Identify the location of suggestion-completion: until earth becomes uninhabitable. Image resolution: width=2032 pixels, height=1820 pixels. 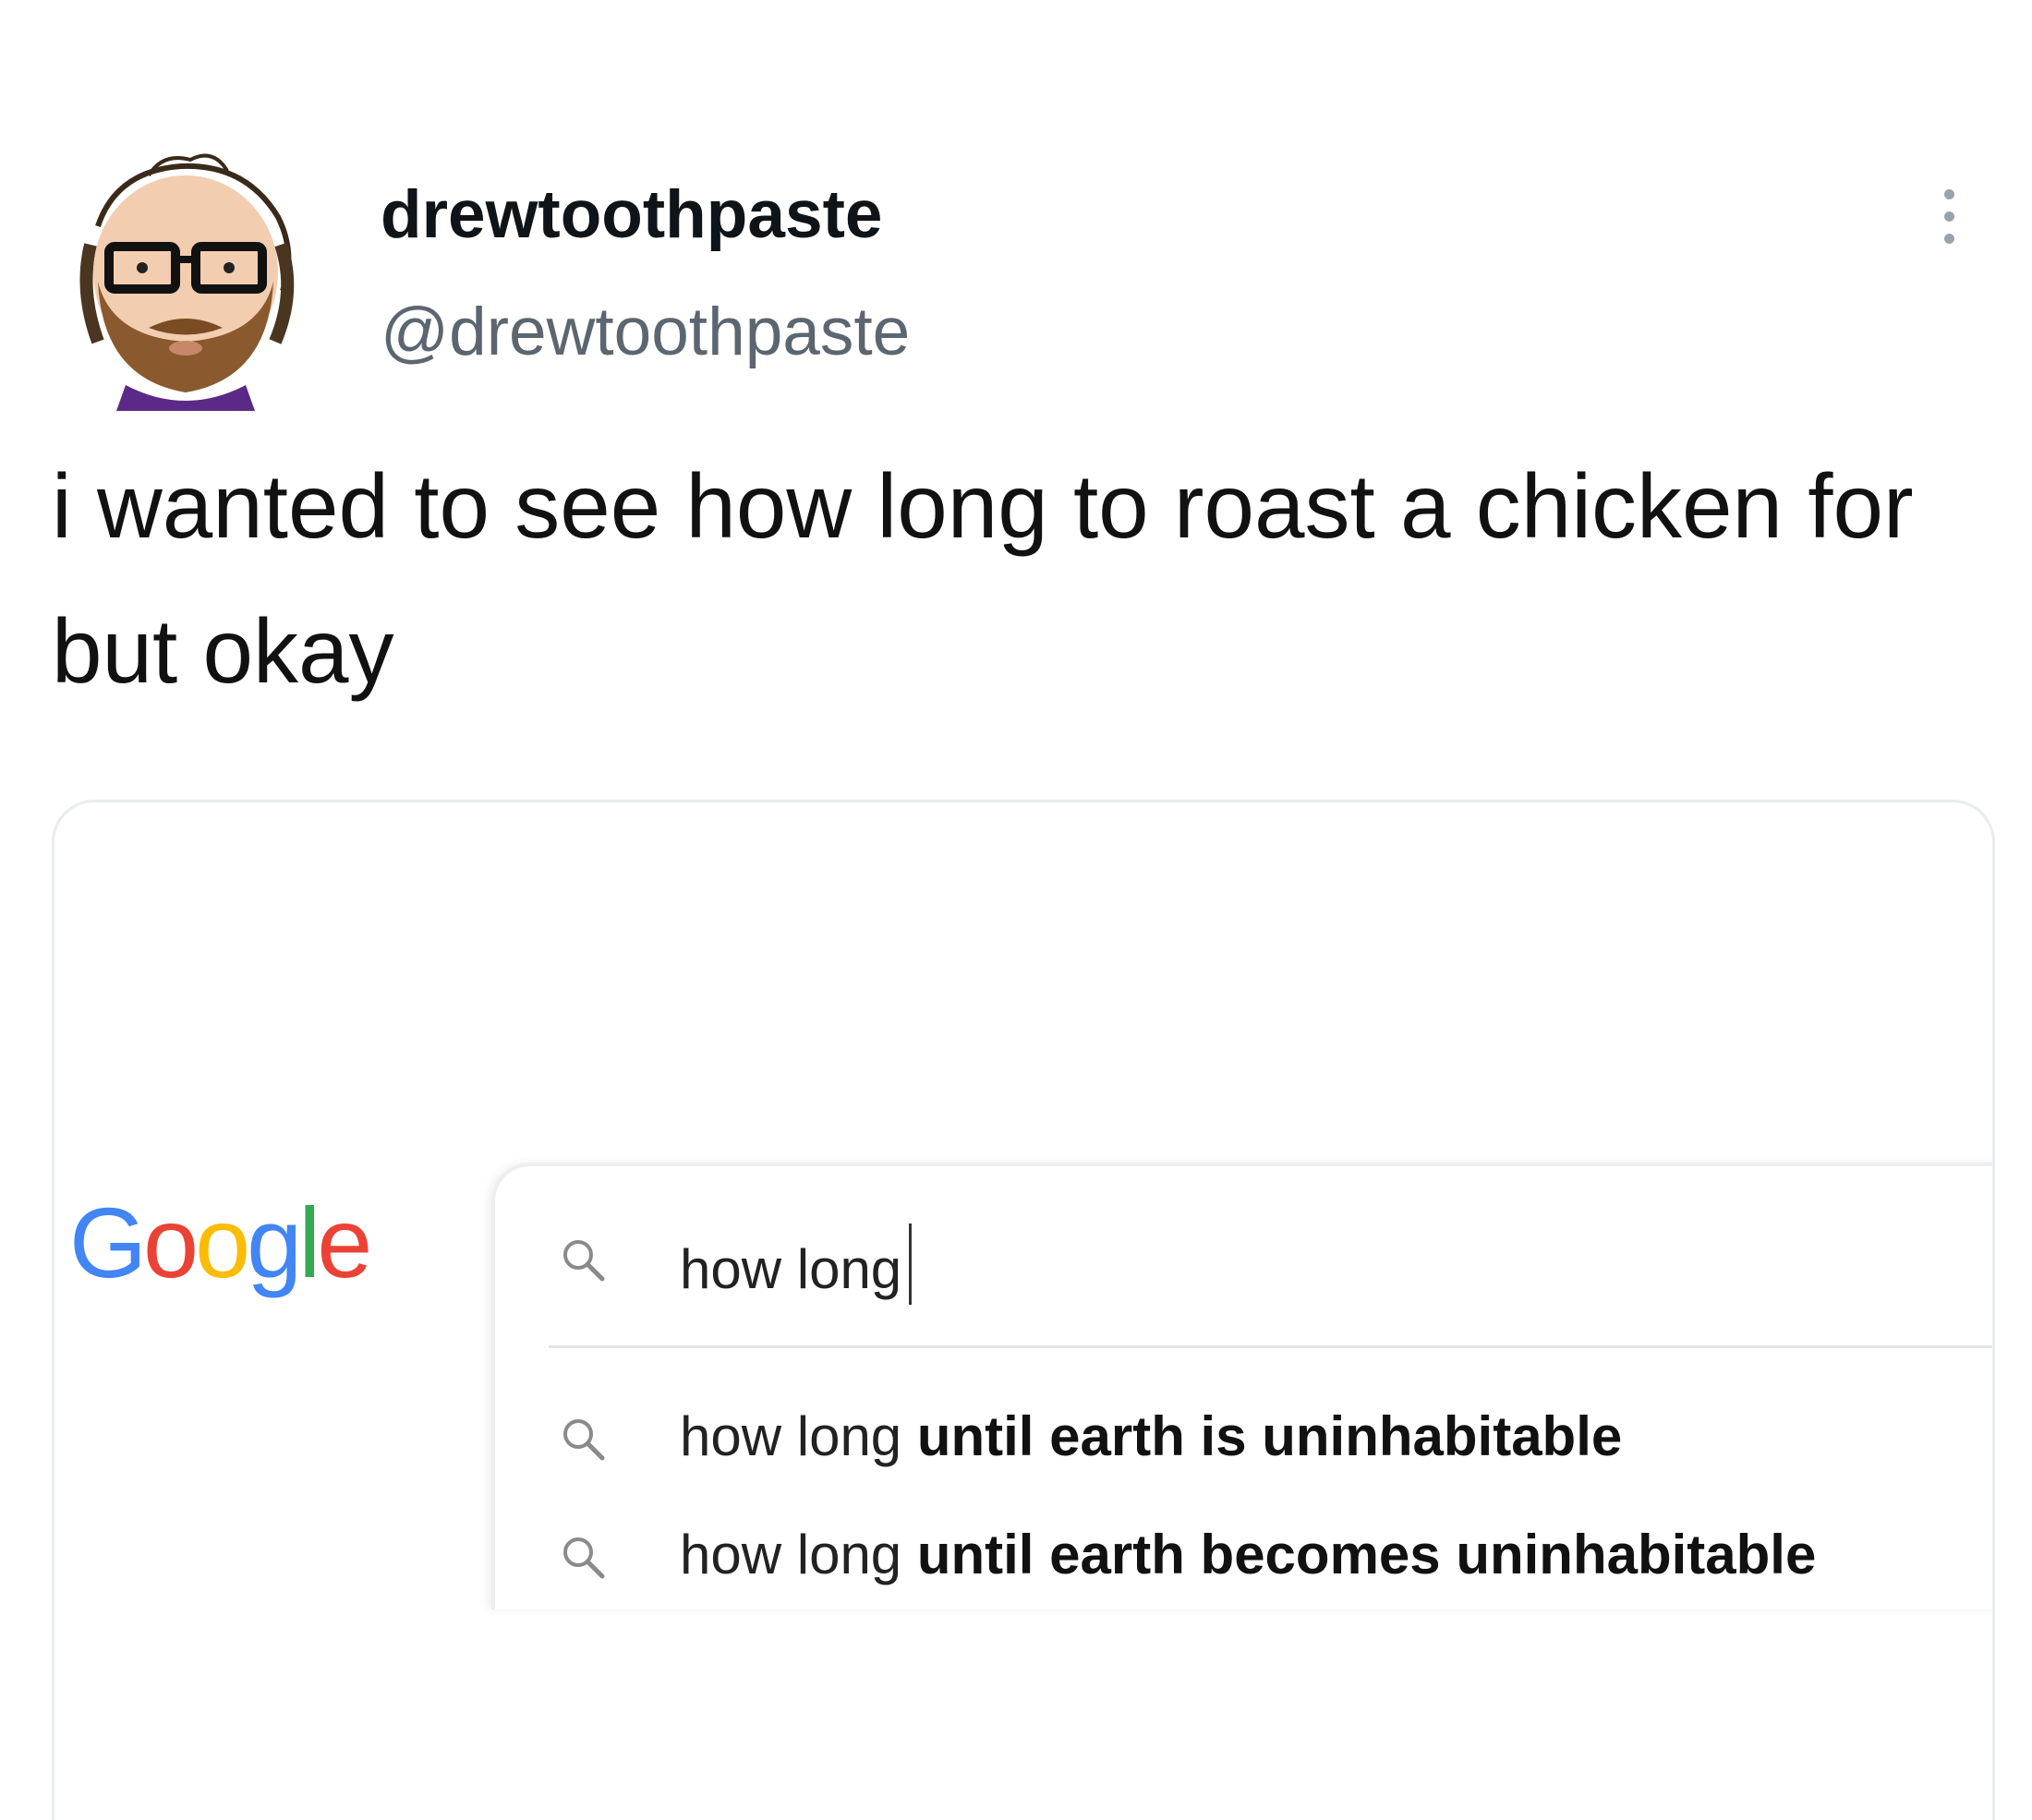
(1366, 1554).